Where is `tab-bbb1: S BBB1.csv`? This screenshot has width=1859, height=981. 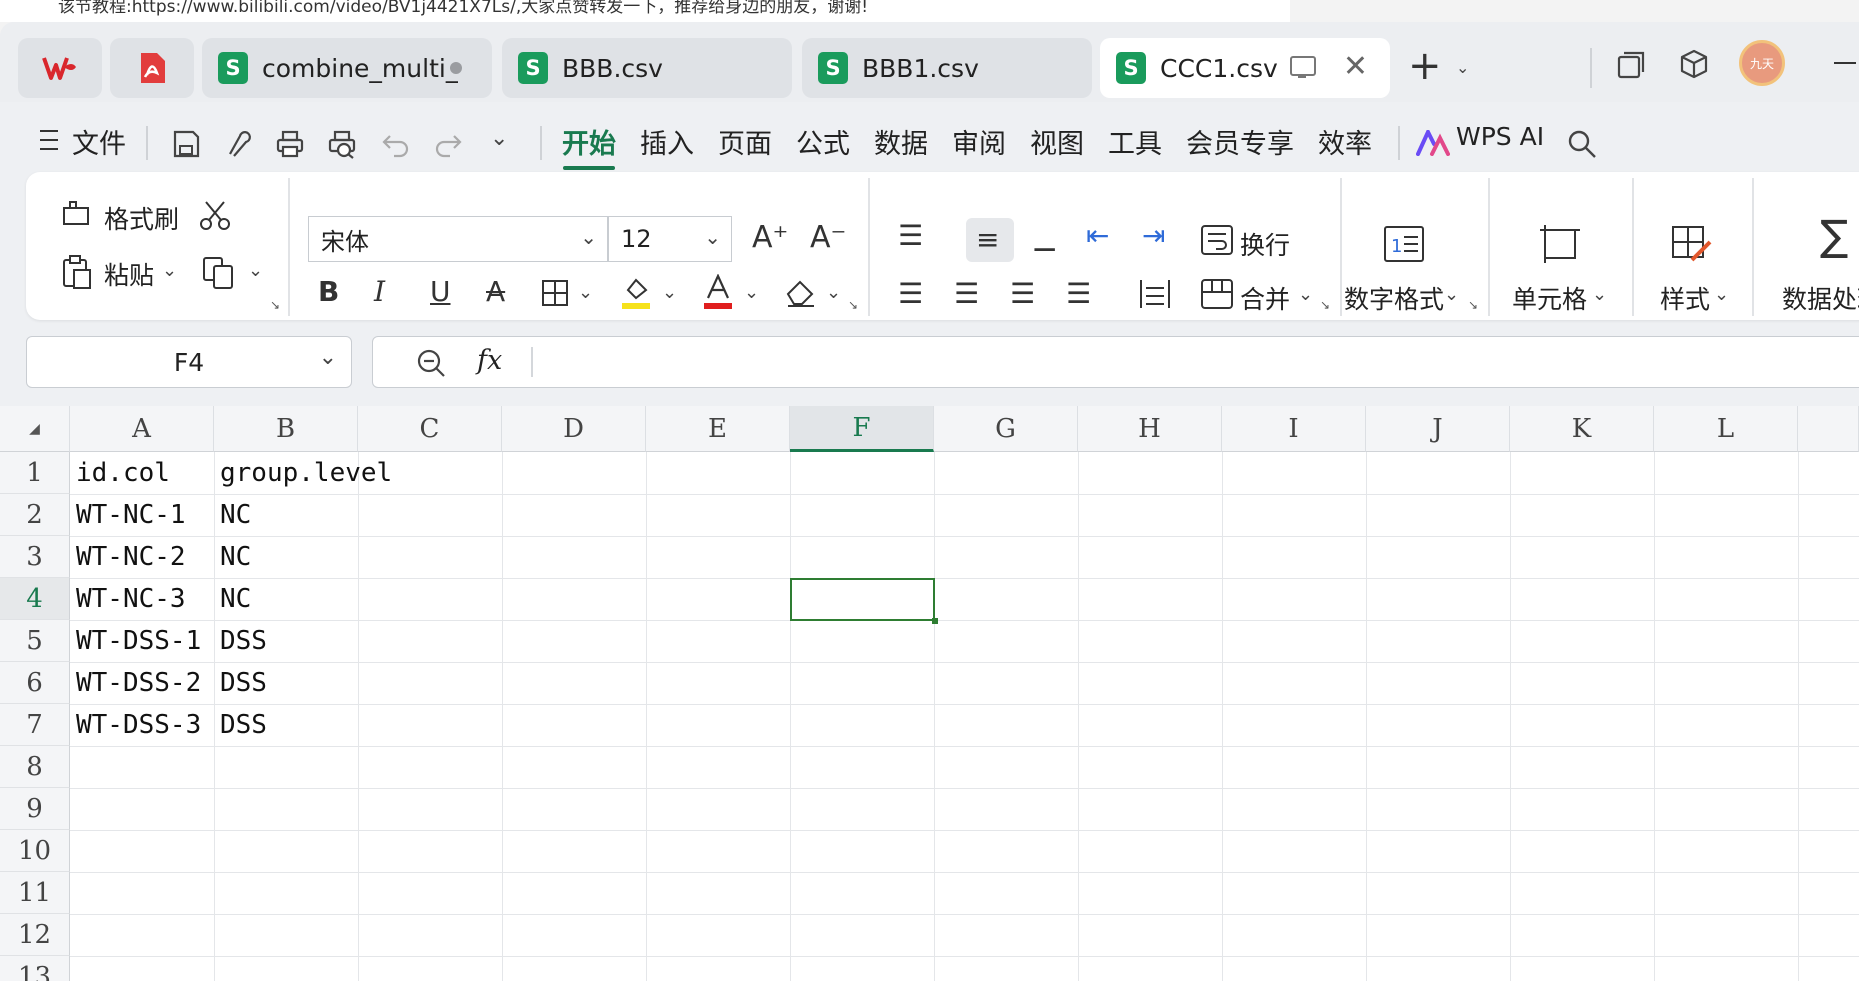 tab-bbb1: S BBB1.csv is located at coordinates (947, 68).